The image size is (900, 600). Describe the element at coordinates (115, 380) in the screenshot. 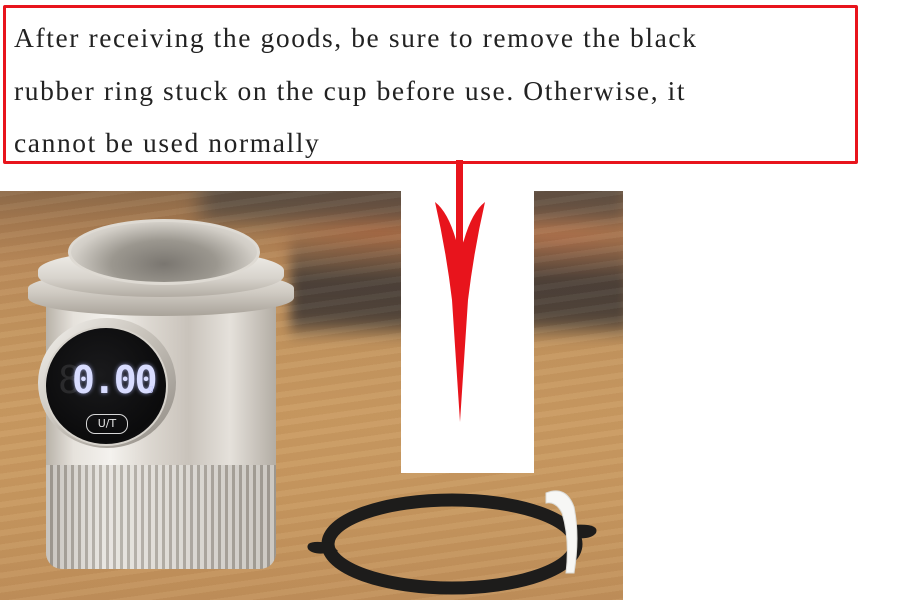

I see `weight-readout: 0.00` at that location.